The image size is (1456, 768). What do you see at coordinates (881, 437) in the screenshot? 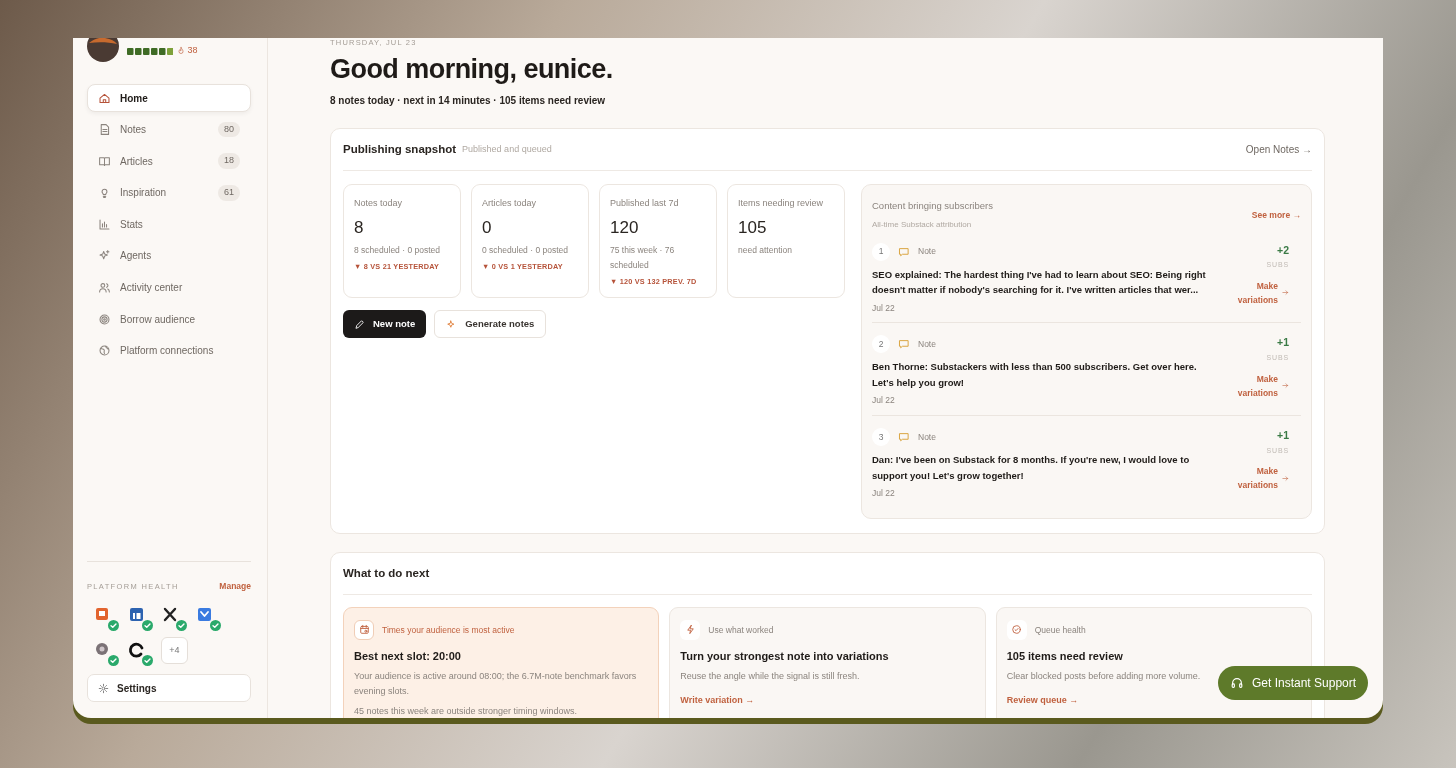
I see `rank-number: 3` at bounding box center [881, 437].